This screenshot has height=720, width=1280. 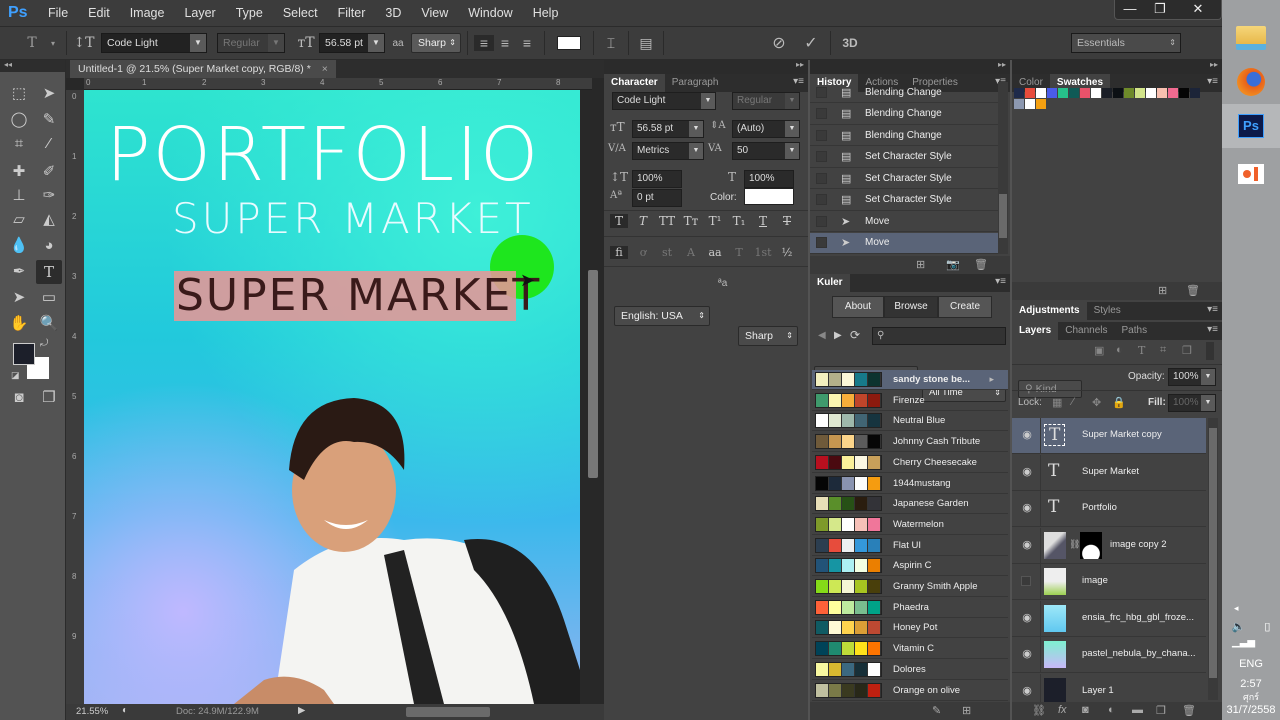 I want to click on tab-styles: Styles, so click(x=1107, y=311).